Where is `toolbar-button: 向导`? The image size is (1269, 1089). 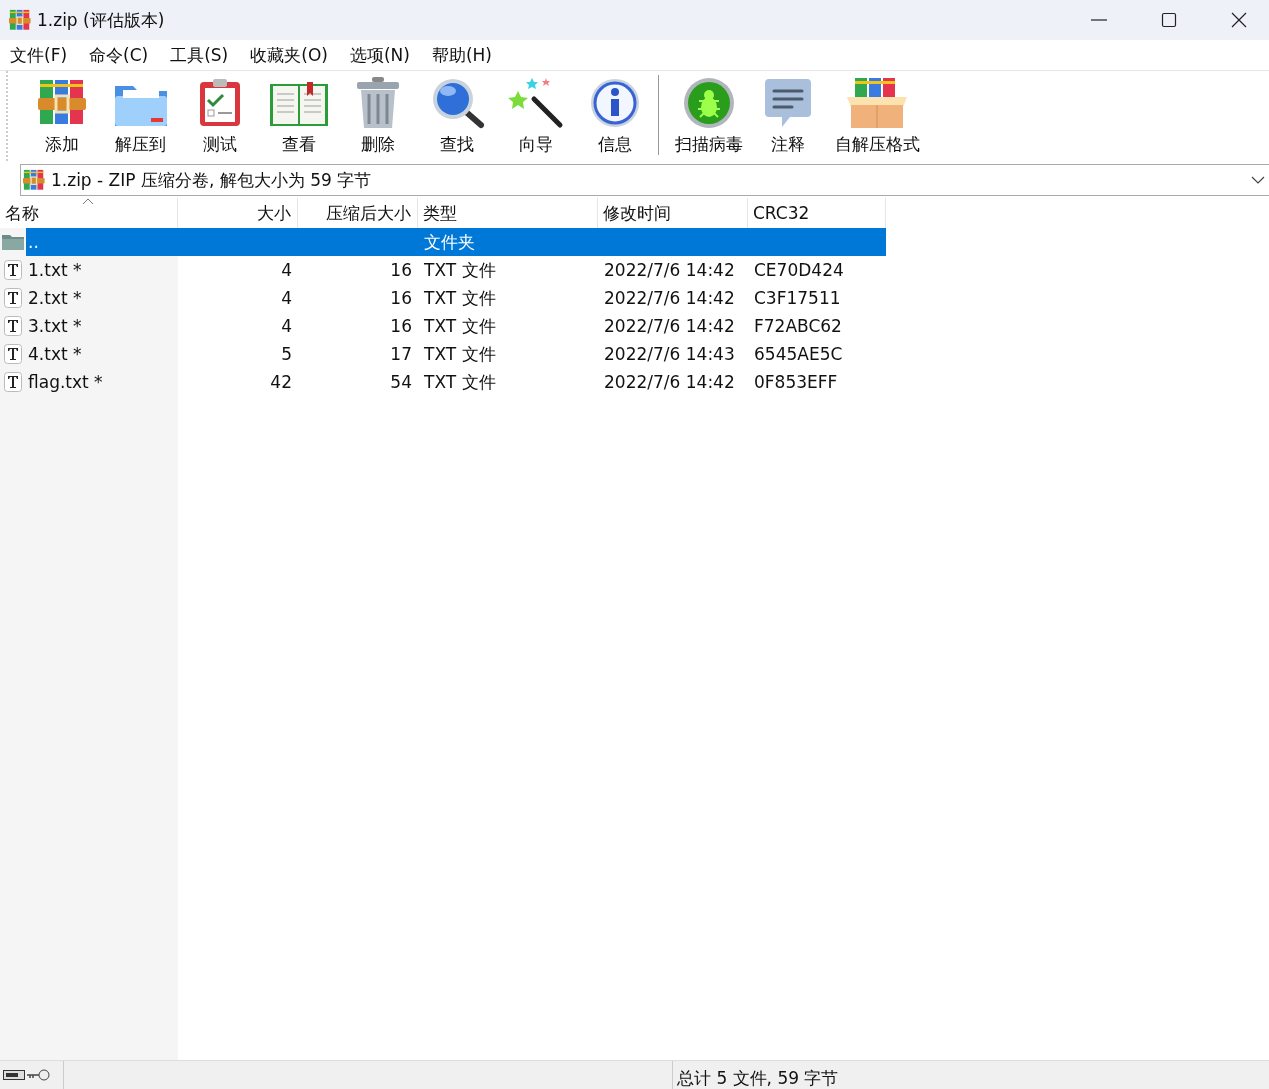
toolbar-button: 向导 is located at coordinates (535, 116).